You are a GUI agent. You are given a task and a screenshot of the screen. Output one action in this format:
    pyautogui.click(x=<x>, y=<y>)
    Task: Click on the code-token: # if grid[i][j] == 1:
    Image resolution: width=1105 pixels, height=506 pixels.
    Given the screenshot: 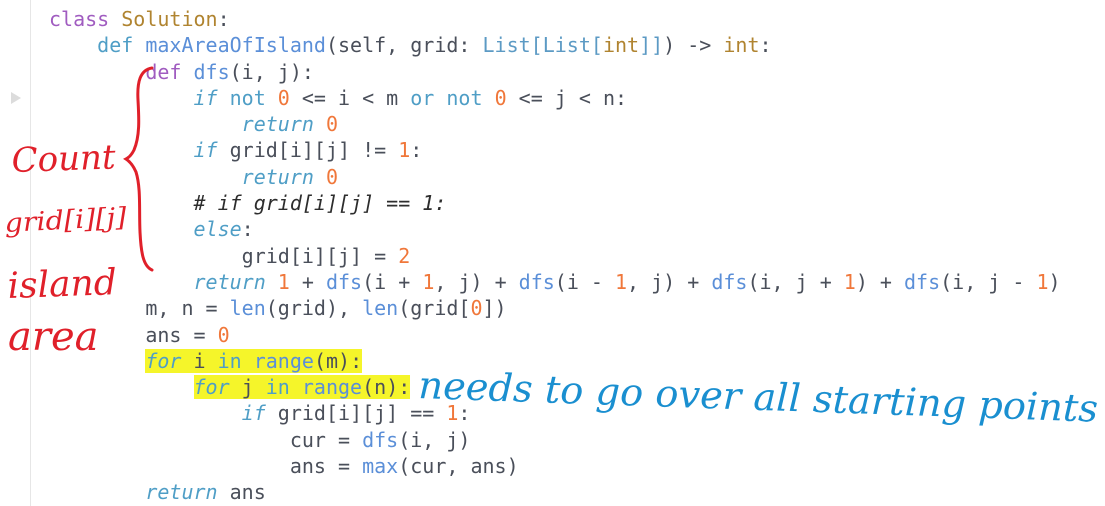 What is the action you would take?
    pyautogui.click(x=320, y=203)
    